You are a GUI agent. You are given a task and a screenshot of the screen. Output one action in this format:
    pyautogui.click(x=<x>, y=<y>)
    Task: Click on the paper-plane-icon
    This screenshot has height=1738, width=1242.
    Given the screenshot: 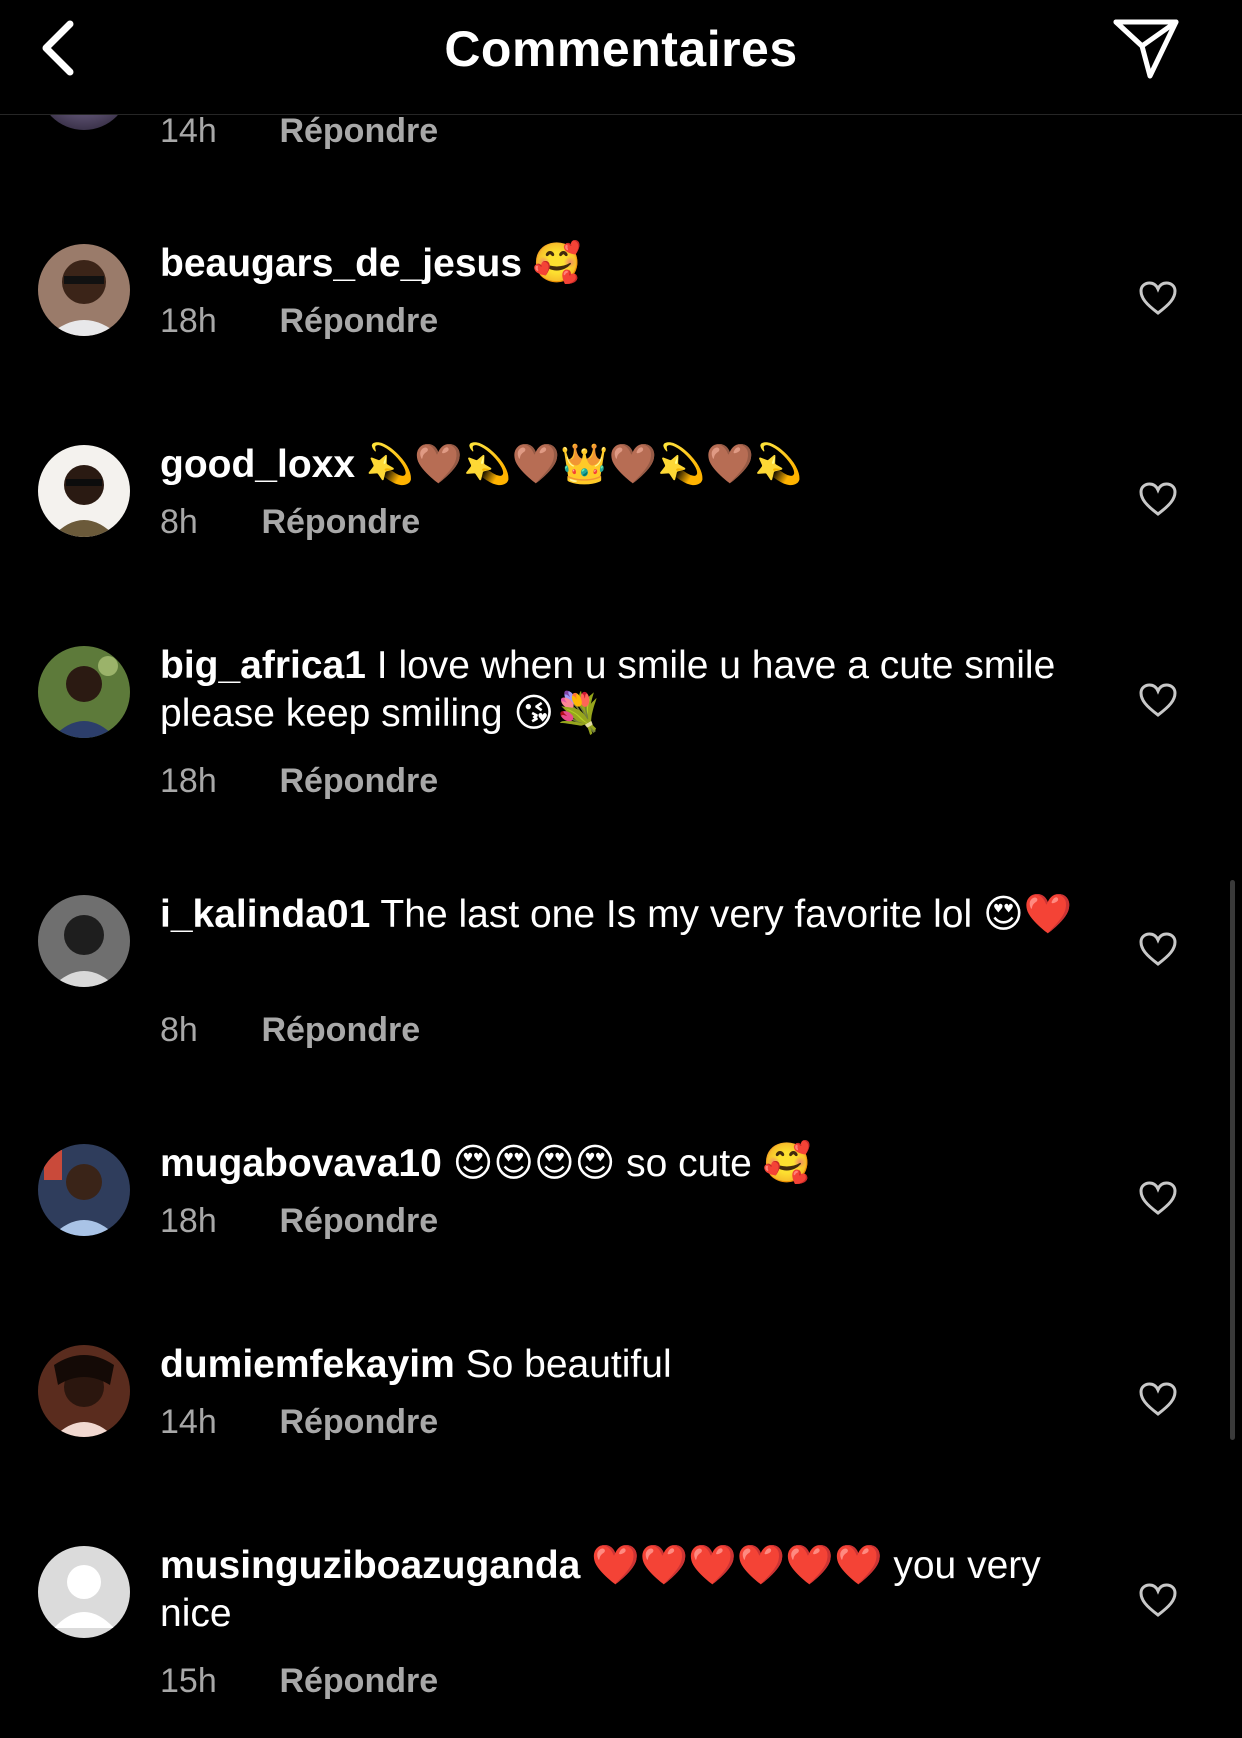 What is the action you would take?
    pyautogui.click(x=1146, y=49)
    